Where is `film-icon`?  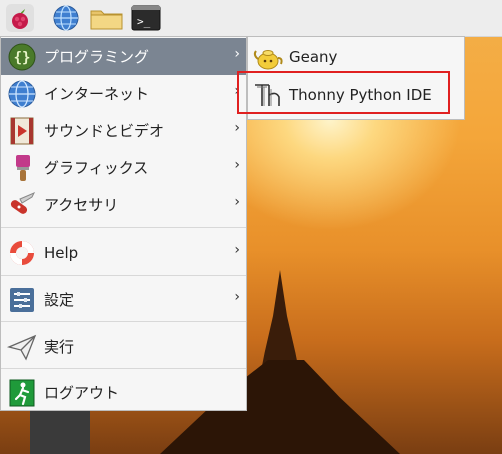 film-icon is located at coordinates (22, 130).